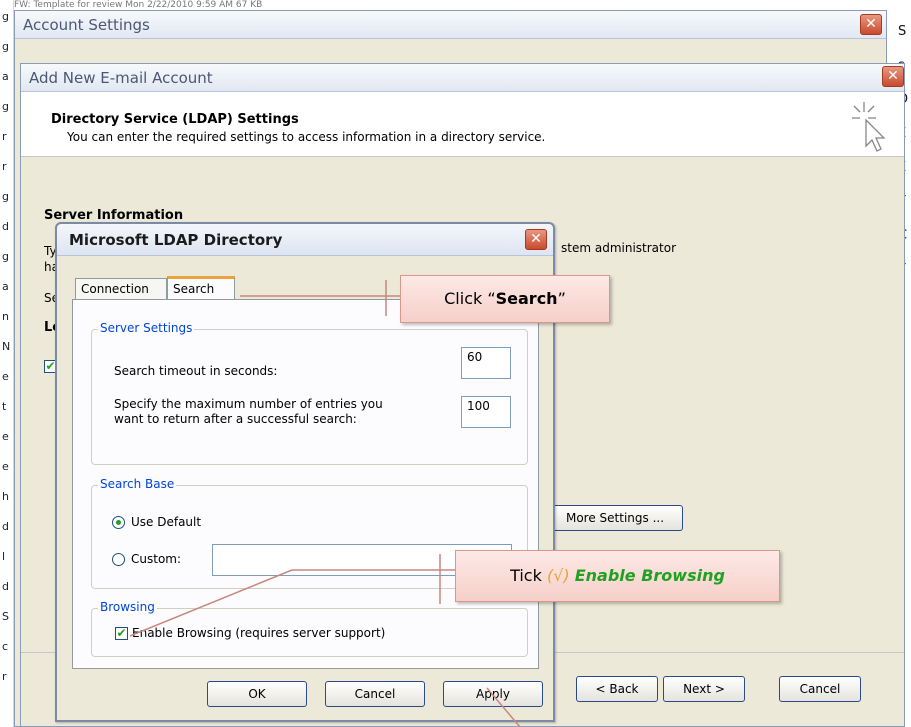 The height and width of the screenshot is (727, 911). I want to click on custom-radio, so click(118, 559).